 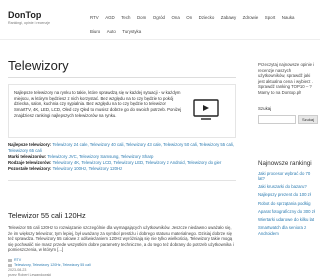 I want to click on search-input, so click(x=277, y=119).